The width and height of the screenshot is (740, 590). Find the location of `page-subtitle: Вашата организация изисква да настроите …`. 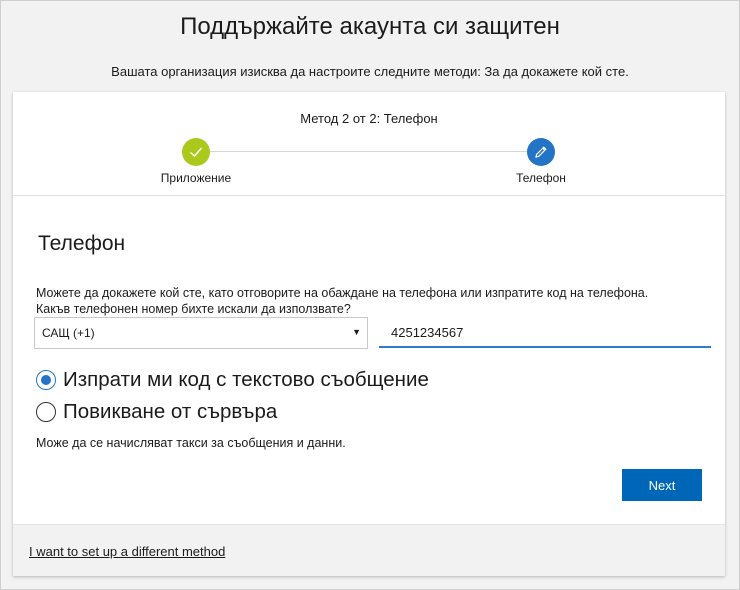

page-subtitle: Вашата организация изисква да настроите … is located at coordinates (370, 71).